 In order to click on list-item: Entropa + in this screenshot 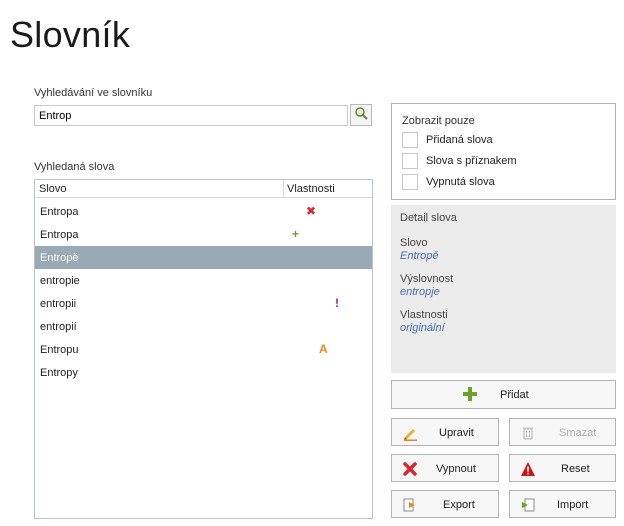, I will do `click(203, 234)`.